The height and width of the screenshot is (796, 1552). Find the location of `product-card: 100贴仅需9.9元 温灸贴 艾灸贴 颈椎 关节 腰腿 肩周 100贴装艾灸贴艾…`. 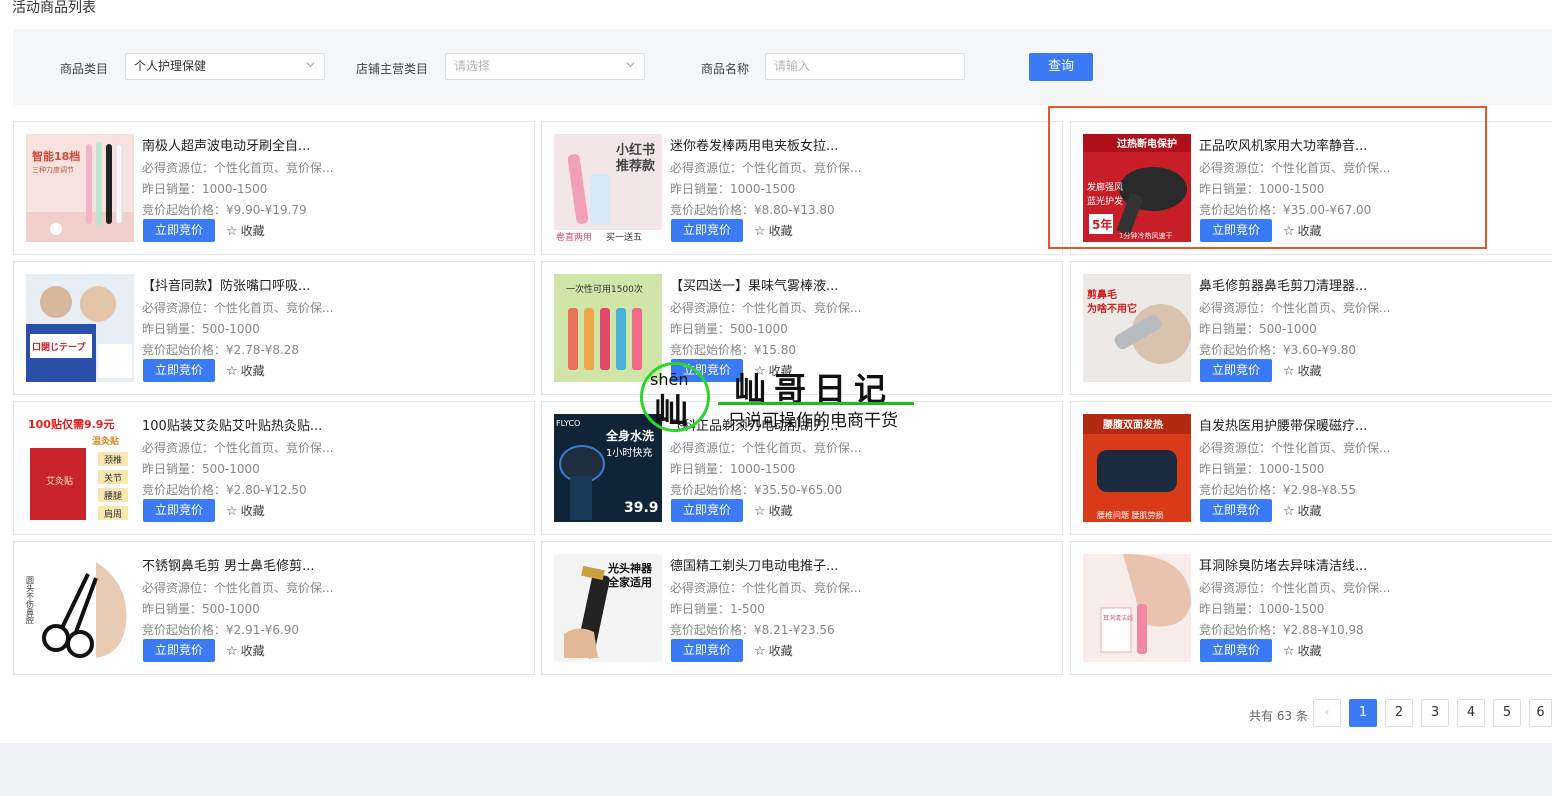

product-card: 100贴仅需9.9元 温灸贴 艾灸贴 颈椎 关节 腰腿 肩周 100贴装艾灸贴艾… is located at coordinates (274, 468).